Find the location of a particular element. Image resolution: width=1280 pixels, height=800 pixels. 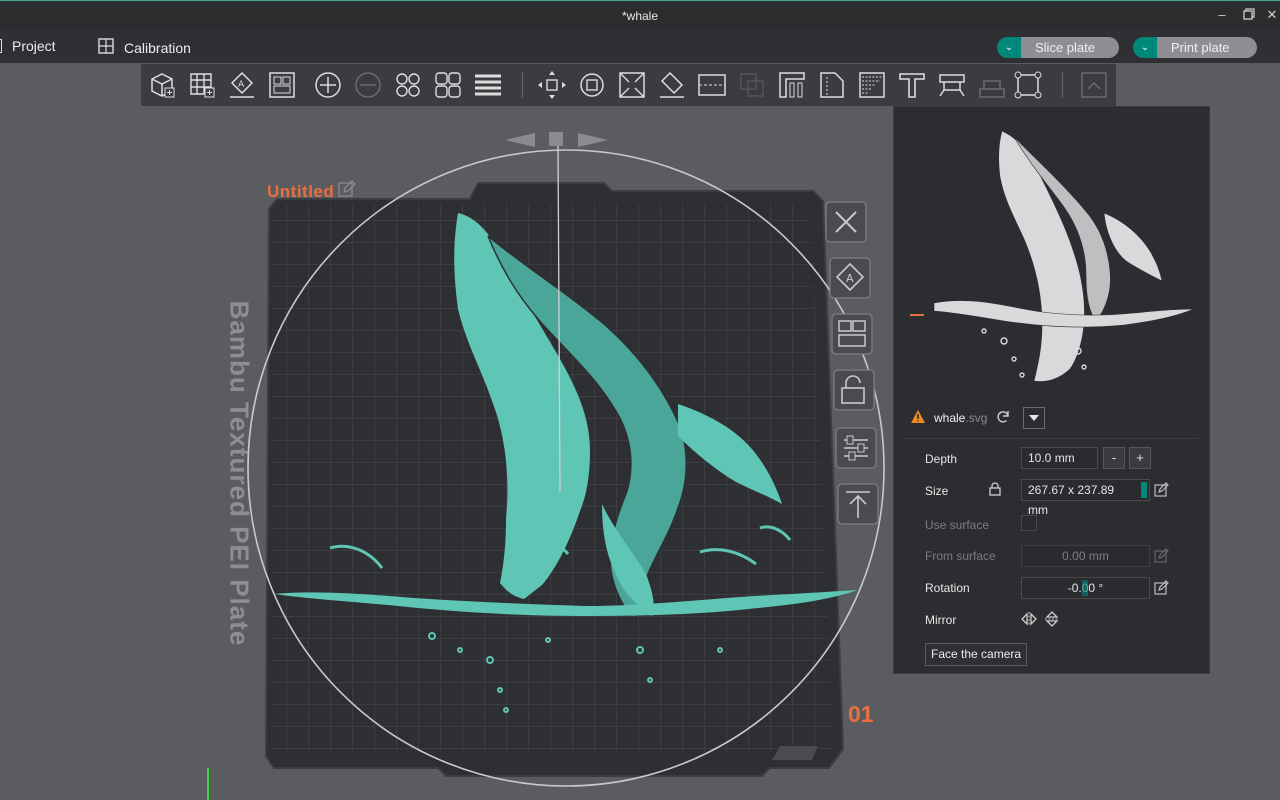

slice-plate-button: ⌄ Slice plate is located at coordinates (1058, 47).